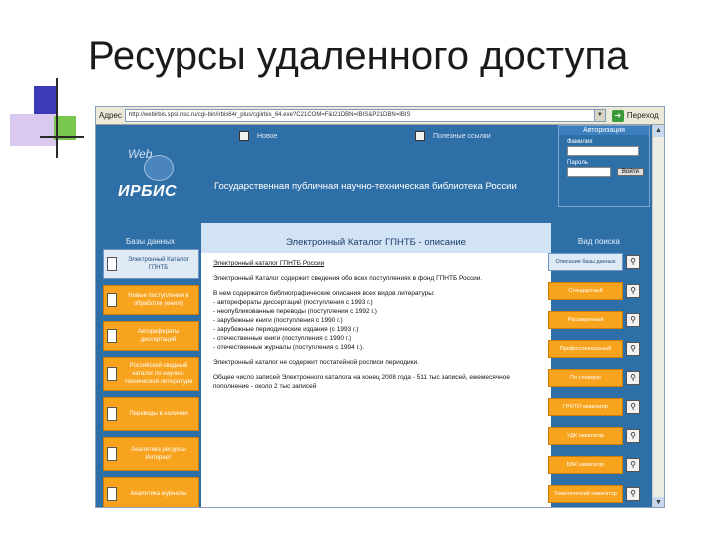  What do you see at coordinates (604, 166) in the screenshot?
I see `auth-panel: Авторизация Фамилия Пароль Войти` at bounding box center [604, 166].